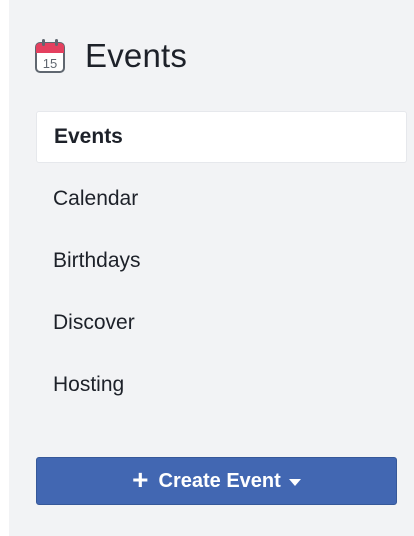 The width and height of the screenshot is (414, 536). I want to click on plus-icon: +, so click(140, 479).